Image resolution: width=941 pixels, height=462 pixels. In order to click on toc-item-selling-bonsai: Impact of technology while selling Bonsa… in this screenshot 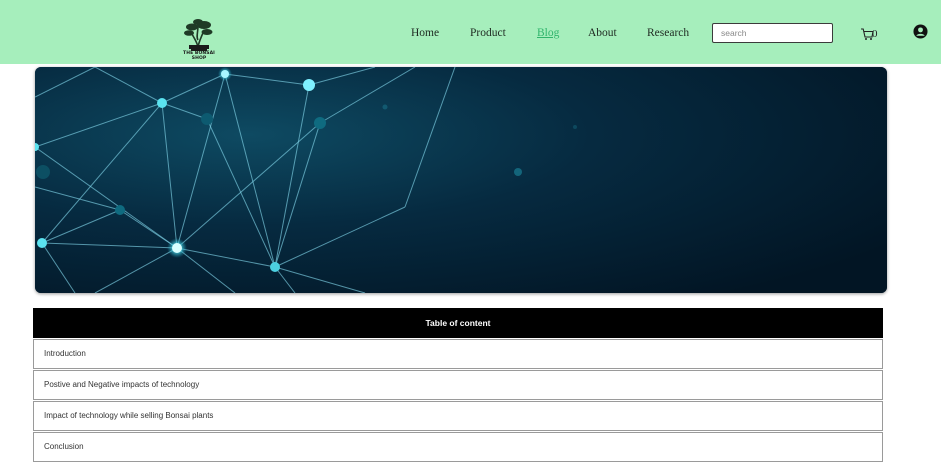, I will do `click(458, 416)`.